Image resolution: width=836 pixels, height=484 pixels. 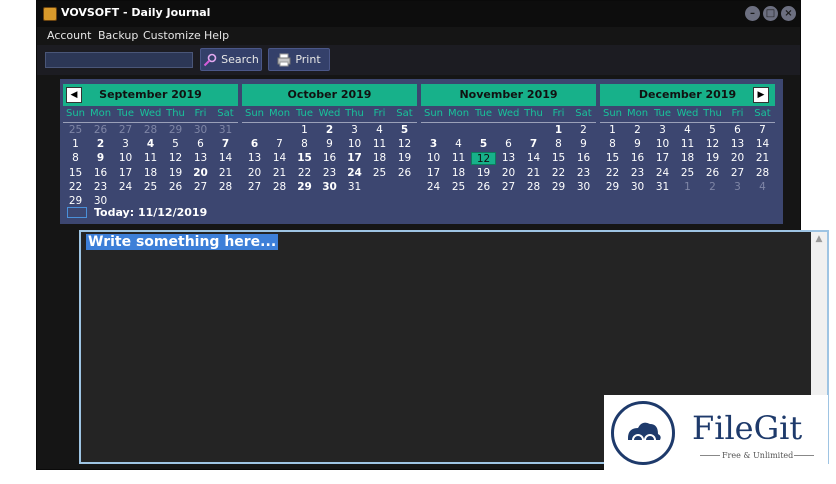 What do you see at coordinates (508, 158) in the screenshot?
I see `calendar-day: 13` at bounding box center [508, 158].